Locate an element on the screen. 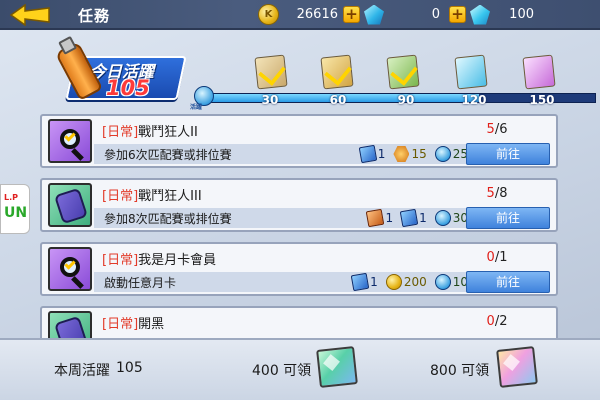  gem-icon is located at coordinates (374, 14).